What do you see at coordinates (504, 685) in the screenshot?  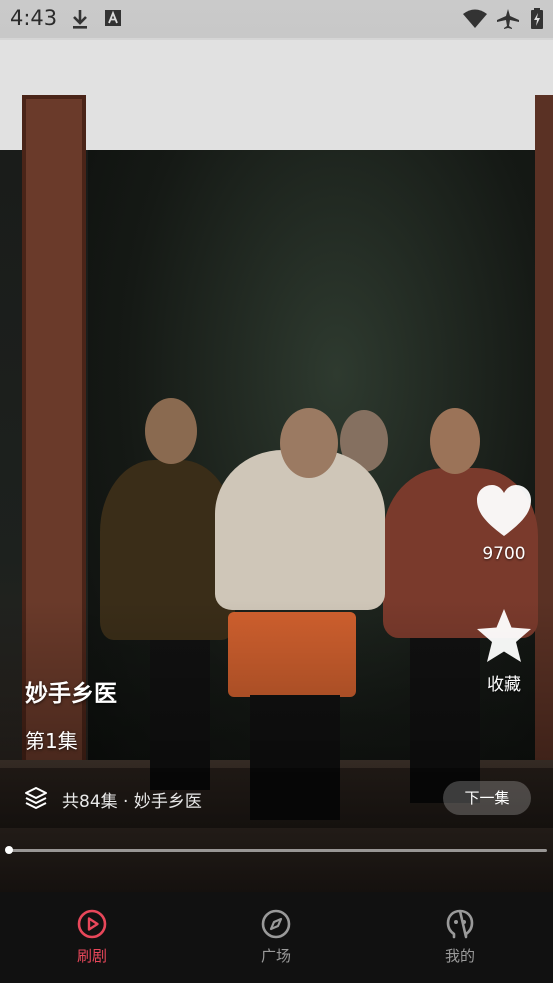 I see `favorite-label: 收藏` at bounding box center [504, 685].